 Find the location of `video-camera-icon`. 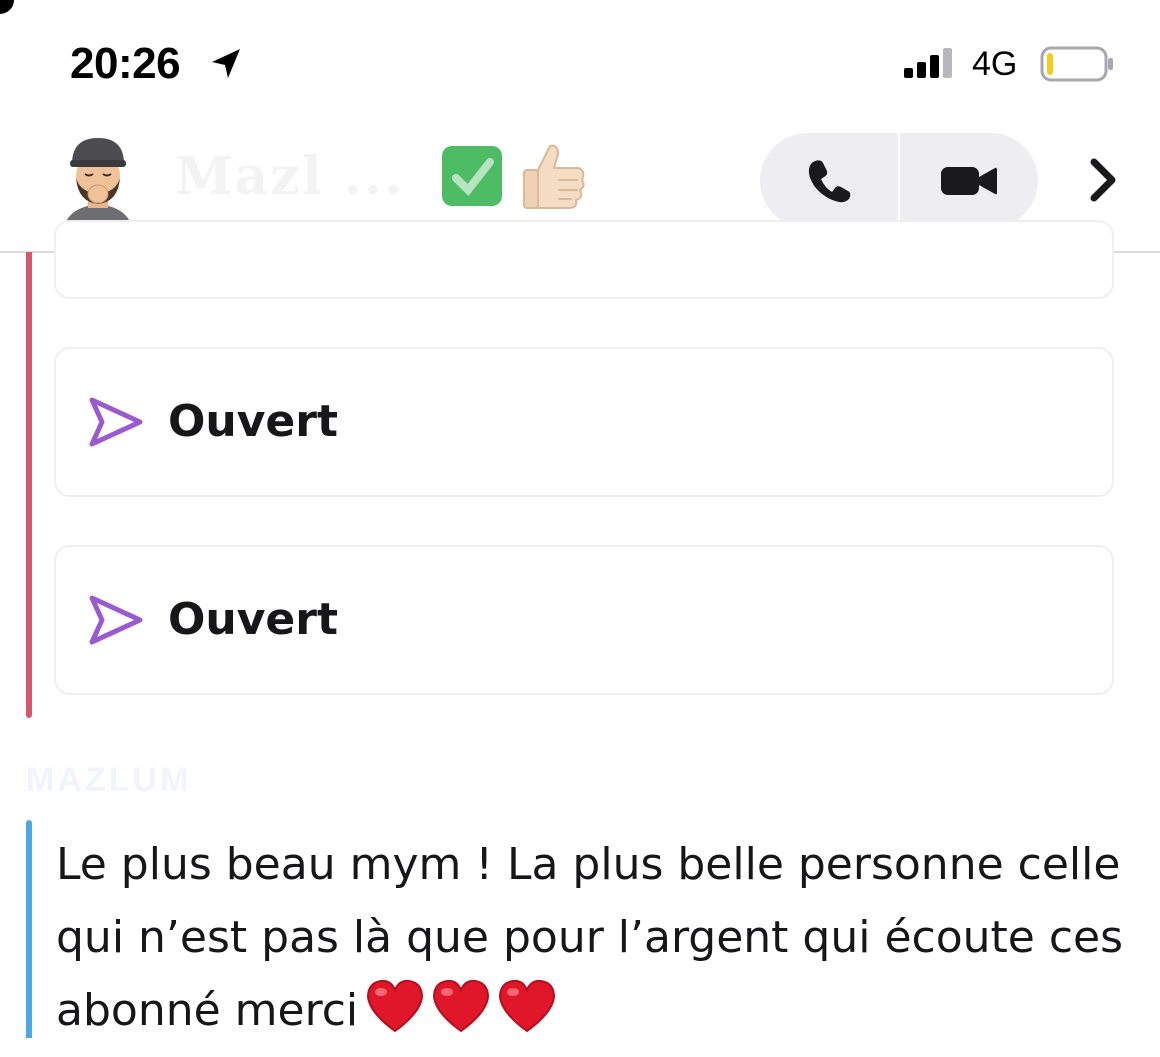

video-camera-icon is located at coordinates (969, 180).